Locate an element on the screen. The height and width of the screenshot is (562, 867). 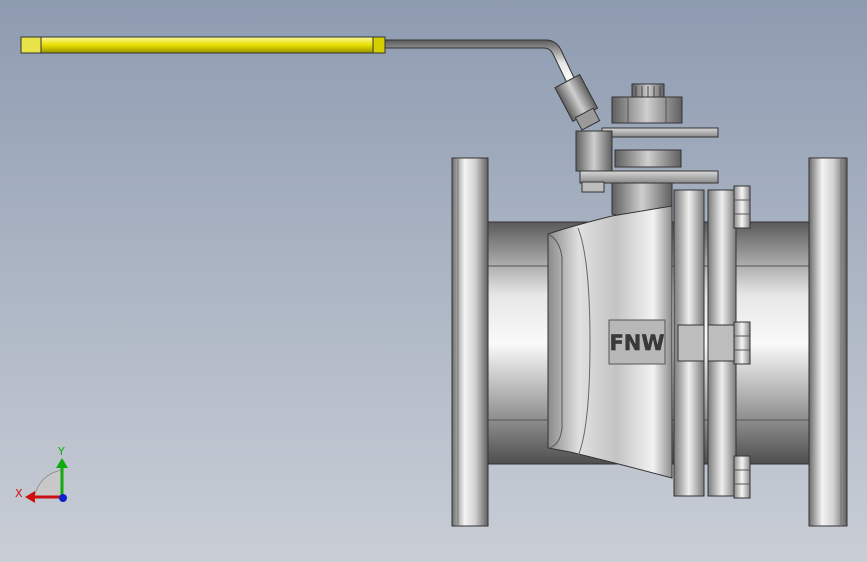
brand-mark: FNW is located at coordinates (636, 343).